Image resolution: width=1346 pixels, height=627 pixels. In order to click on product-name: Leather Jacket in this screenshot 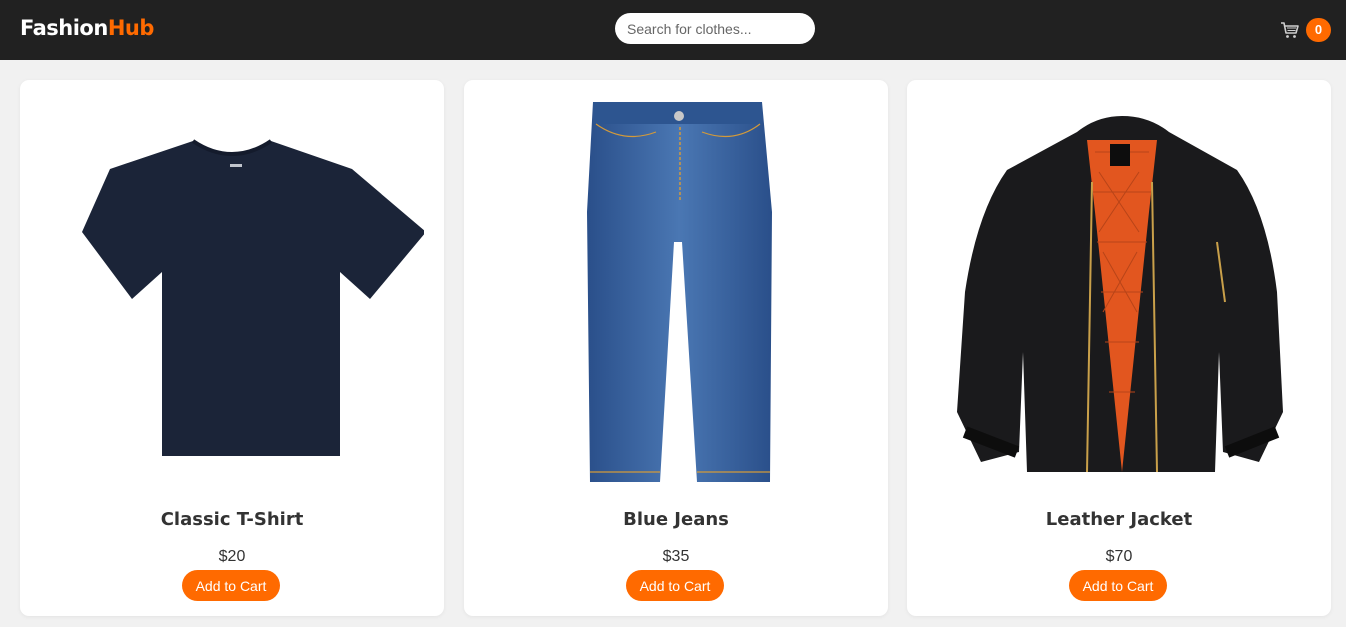, I will do `click(1119, 519)`.